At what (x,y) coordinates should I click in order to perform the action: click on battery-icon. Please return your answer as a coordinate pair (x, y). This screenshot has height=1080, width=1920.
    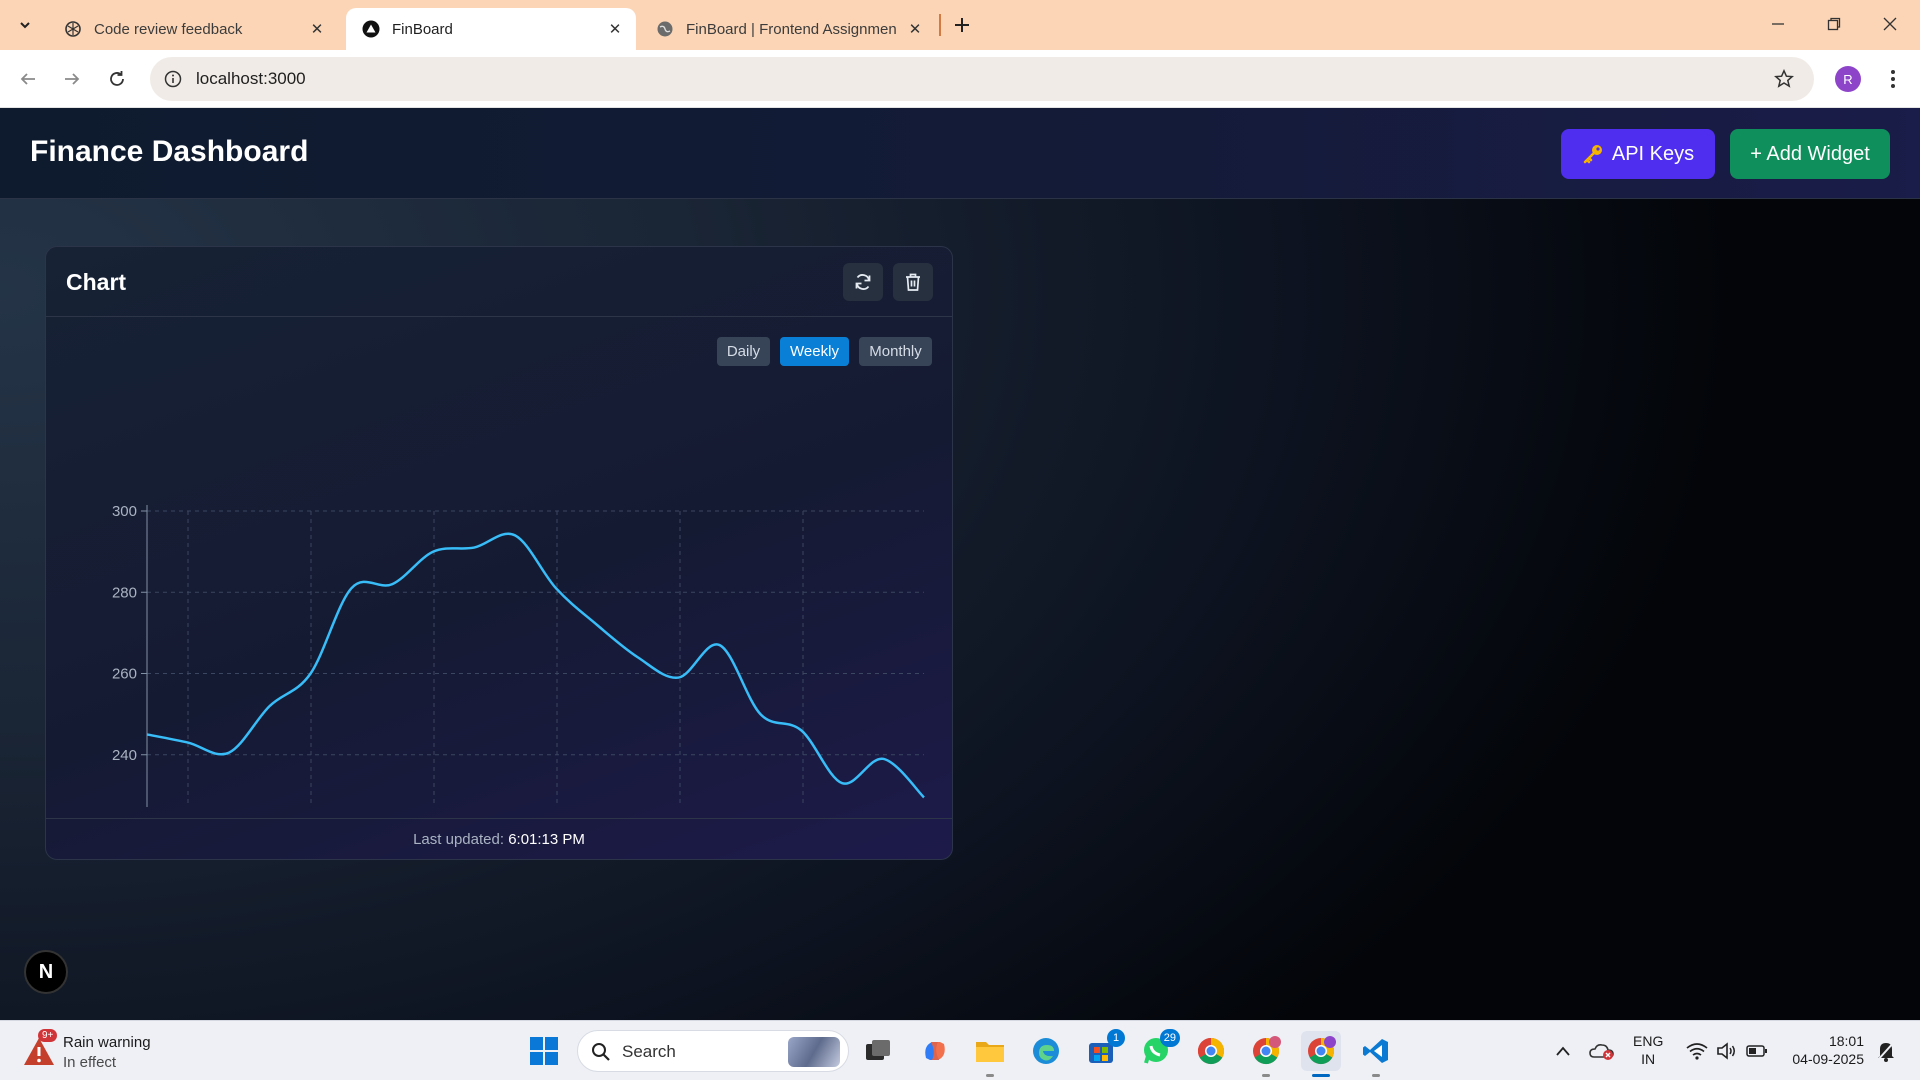
    Looking at the image, I should click on (1757, 1051).